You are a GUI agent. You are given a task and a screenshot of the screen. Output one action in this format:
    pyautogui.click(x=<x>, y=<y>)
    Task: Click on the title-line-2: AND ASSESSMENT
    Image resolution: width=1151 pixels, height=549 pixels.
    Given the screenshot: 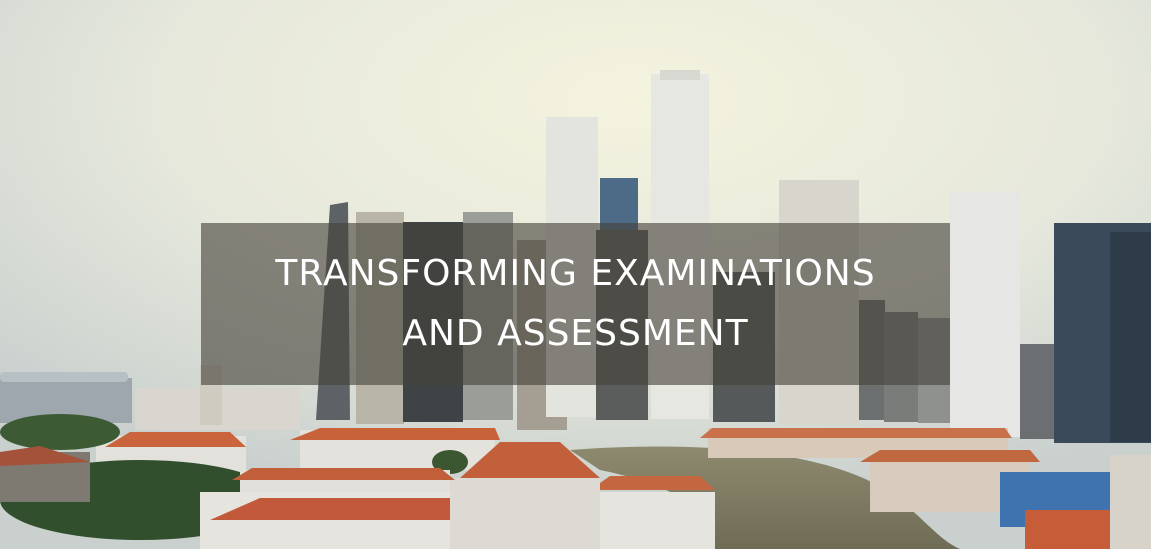 What is the action you would take?
    pyautogui.click(x=575, y=333)
    